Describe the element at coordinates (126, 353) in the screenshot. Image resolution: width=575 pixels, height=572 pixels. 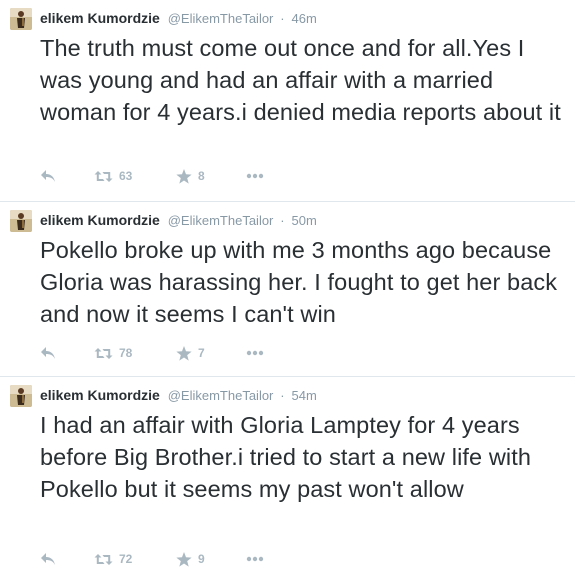
I see `retweet-count: 78` at that location.